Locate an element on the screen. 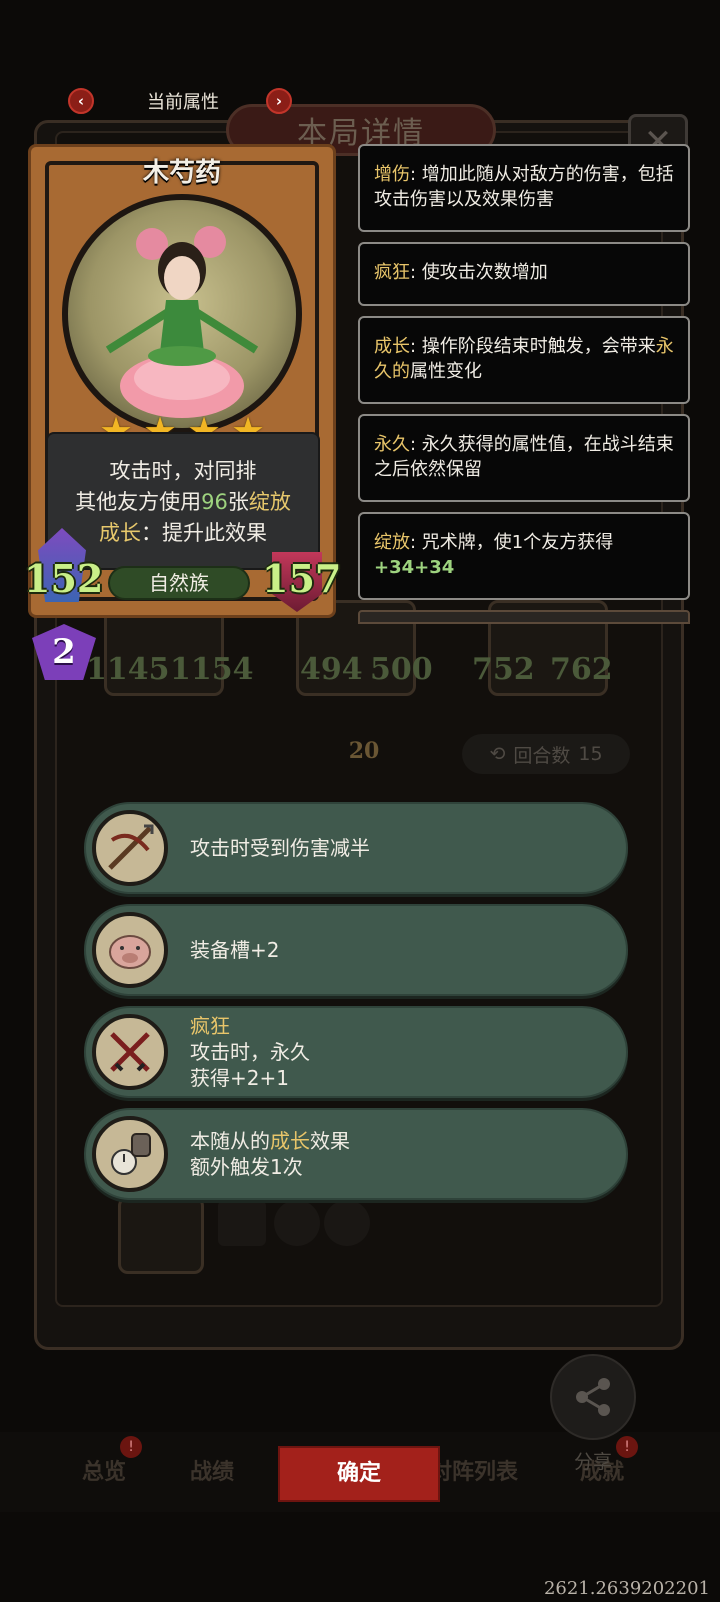 The image size is (720, 1602). tooltip-keyword: 绽放 is located at coordinates (392, 542).